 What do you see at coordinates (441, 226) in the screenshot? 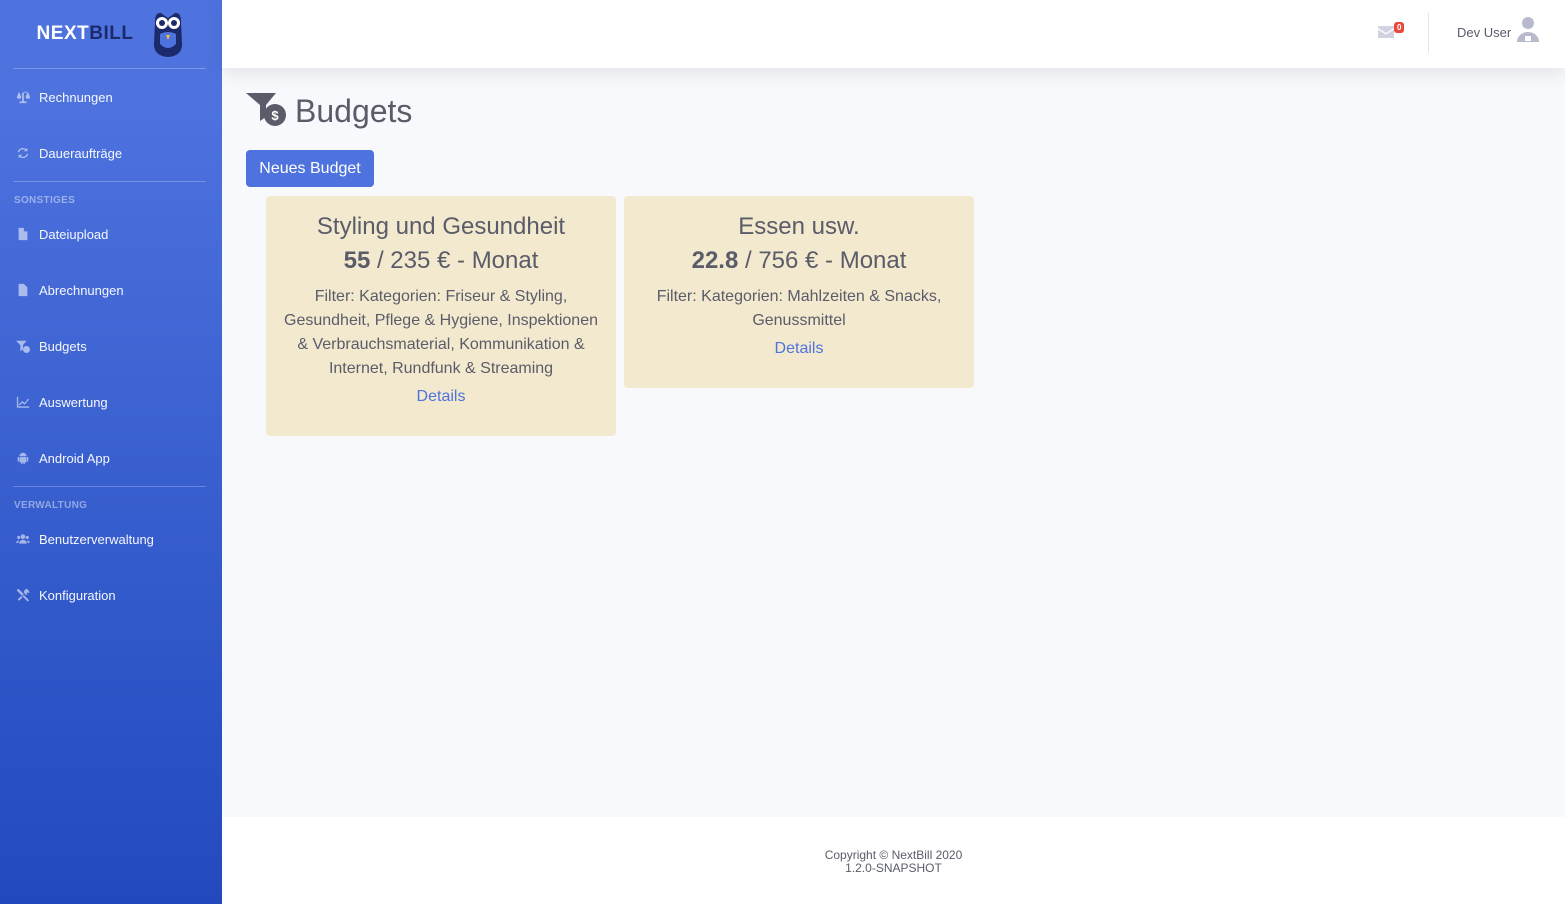
I see `budget-title: Styling und Gesundheit` at bounding box center [441, 226].